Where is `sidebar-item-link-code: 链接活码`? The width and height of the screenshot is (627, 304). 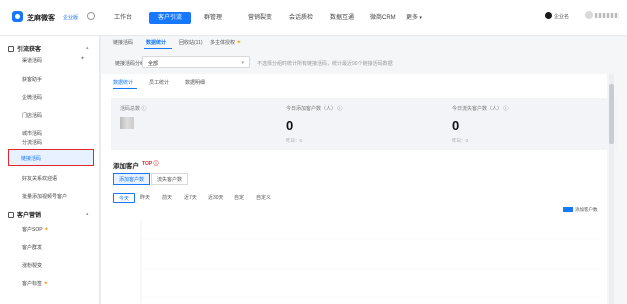
sidebar-item-link-code: 链接活码 is located at coordinates (51, 157).